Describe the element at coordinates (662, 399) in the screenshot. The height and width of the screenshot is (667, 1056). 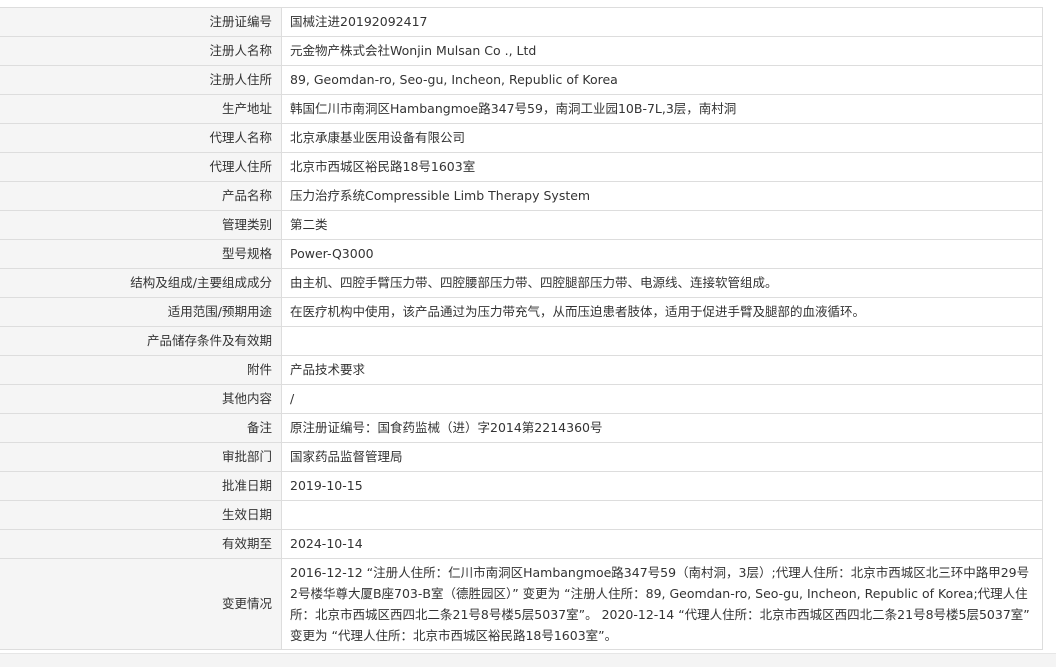
I see `value-other-content: /` at that location.